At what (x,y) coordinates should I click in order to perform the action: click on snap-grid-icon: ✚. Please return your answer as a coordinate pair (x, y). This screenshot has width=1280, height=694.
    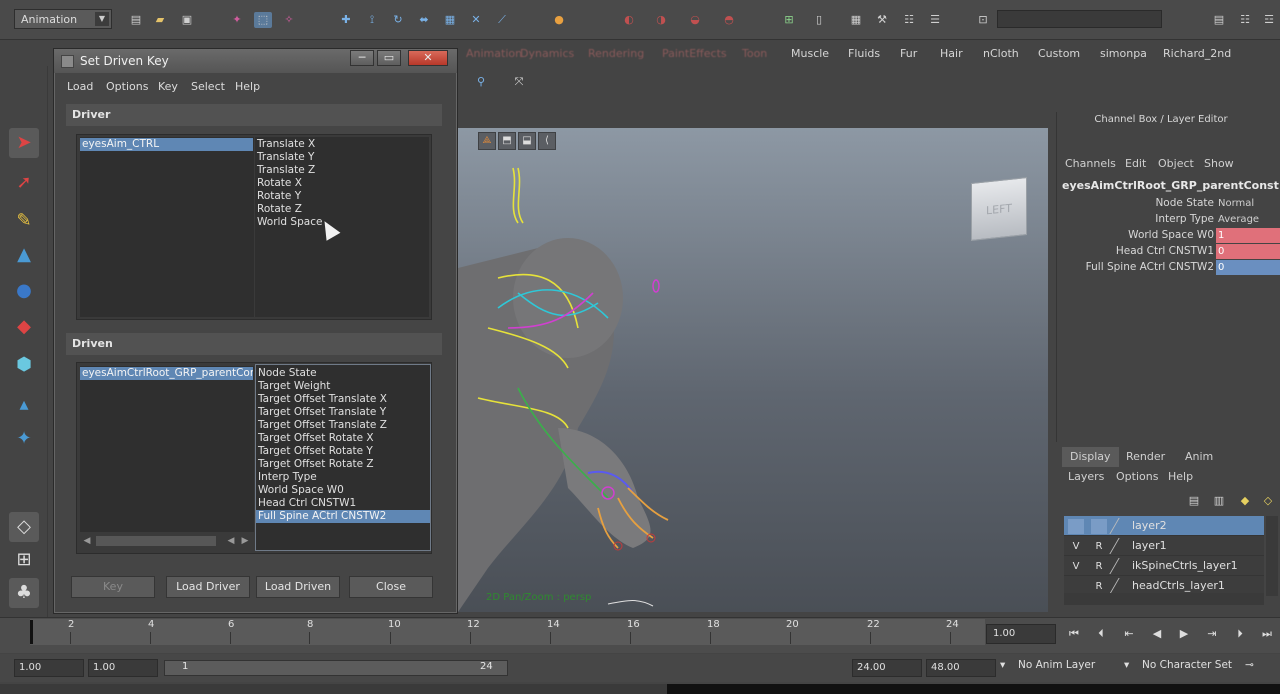
    Looking at the image, I should click on (346, 20).